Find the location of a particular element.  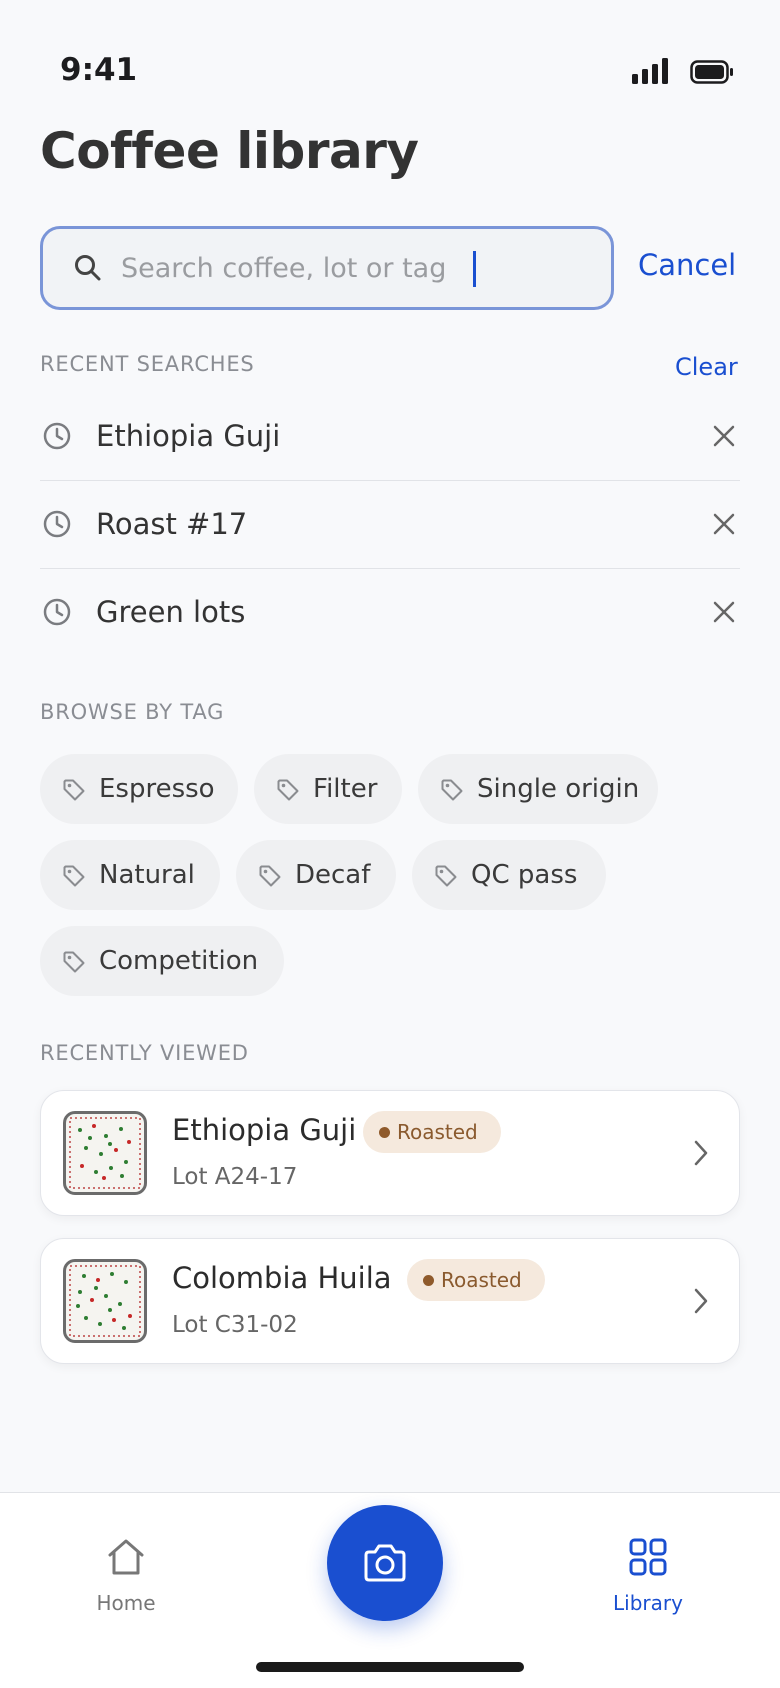

text-caret is located at coordinates (474, 269).